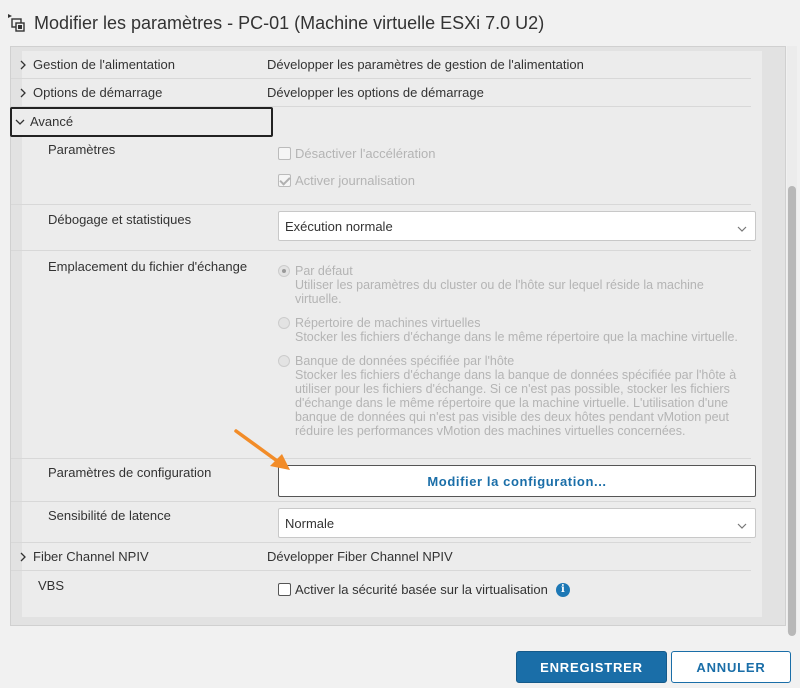  I want to click on row-advanced-label: Avancé, so click(52, 121).